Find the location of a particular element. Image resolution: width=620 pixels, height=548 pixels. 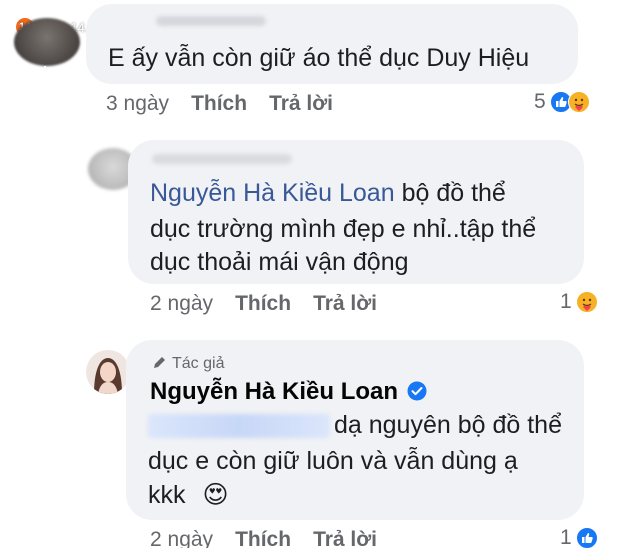

mention-link: Nguyễn Hà Kiều Loan is located at coordinates (272, 193).